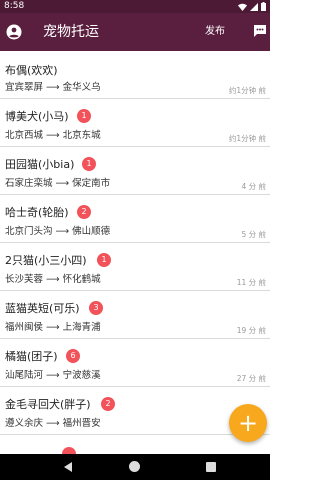 This screenshot has width=320, height=480. Describe the element at coordinates (253, 186) in the screenshot. I see `time-text: 4 分 前` at that location.